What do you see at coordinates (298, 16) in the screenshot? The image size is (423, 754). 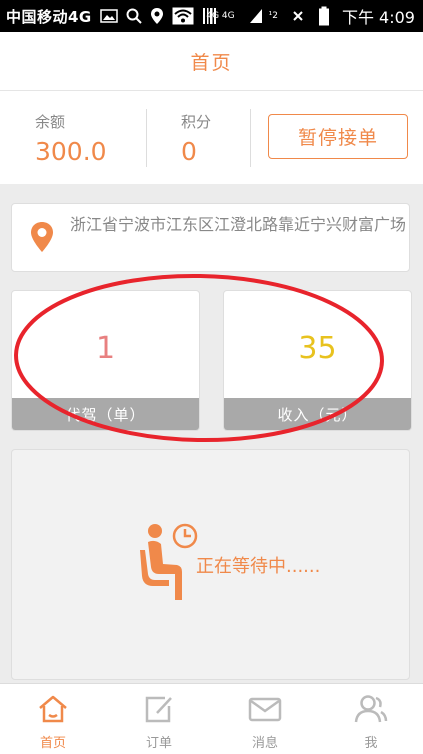 I see `no-signal-icon` at bounding box center [298, 16].